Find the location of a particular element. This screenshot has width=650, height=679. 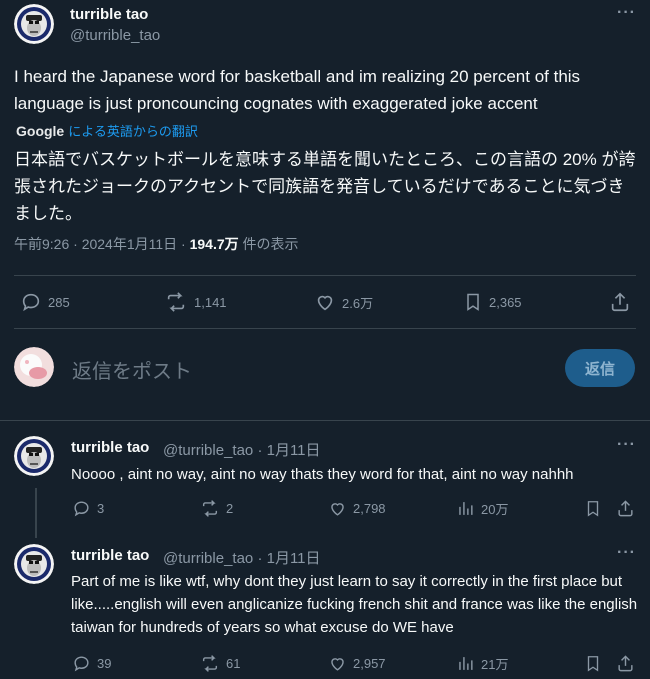

view-count-label: 件の表示 is located at coordinates (268, 244).